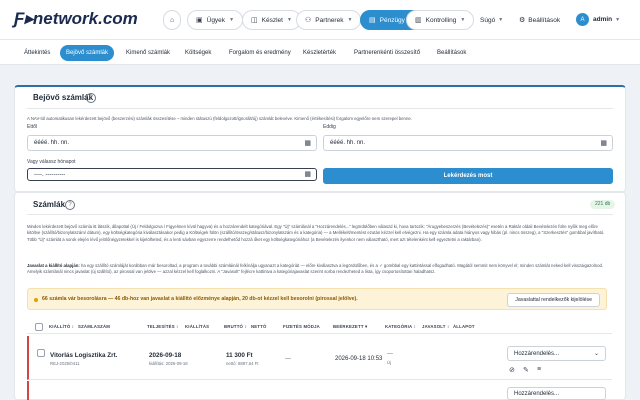 Image resolution: width=640 pixels, height=400 pixels. I want to click on help-menu: Súgó ▼, so click(491, 20).